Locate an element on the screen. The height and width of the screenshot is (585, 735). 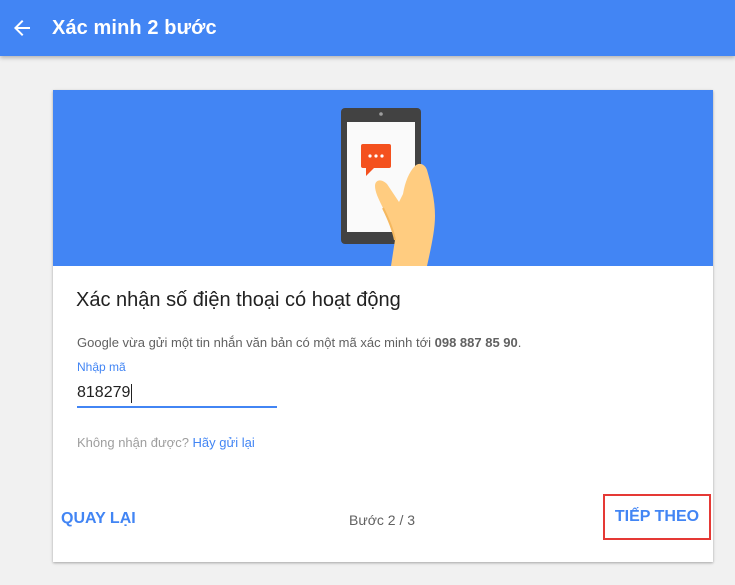
resend-prefix: Không nhận được? is located at coordinates (135, 442).